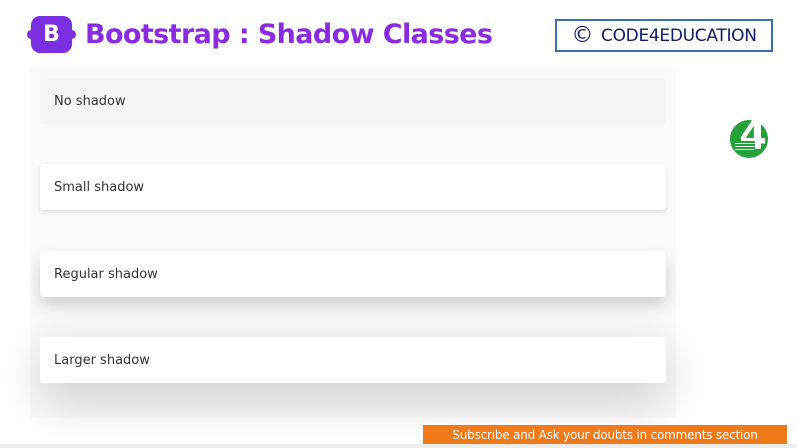 The image size is (797, 448). Describe the element at coordinates (745, 147) in the screenshot. I see `logo-text-lines` at that location.